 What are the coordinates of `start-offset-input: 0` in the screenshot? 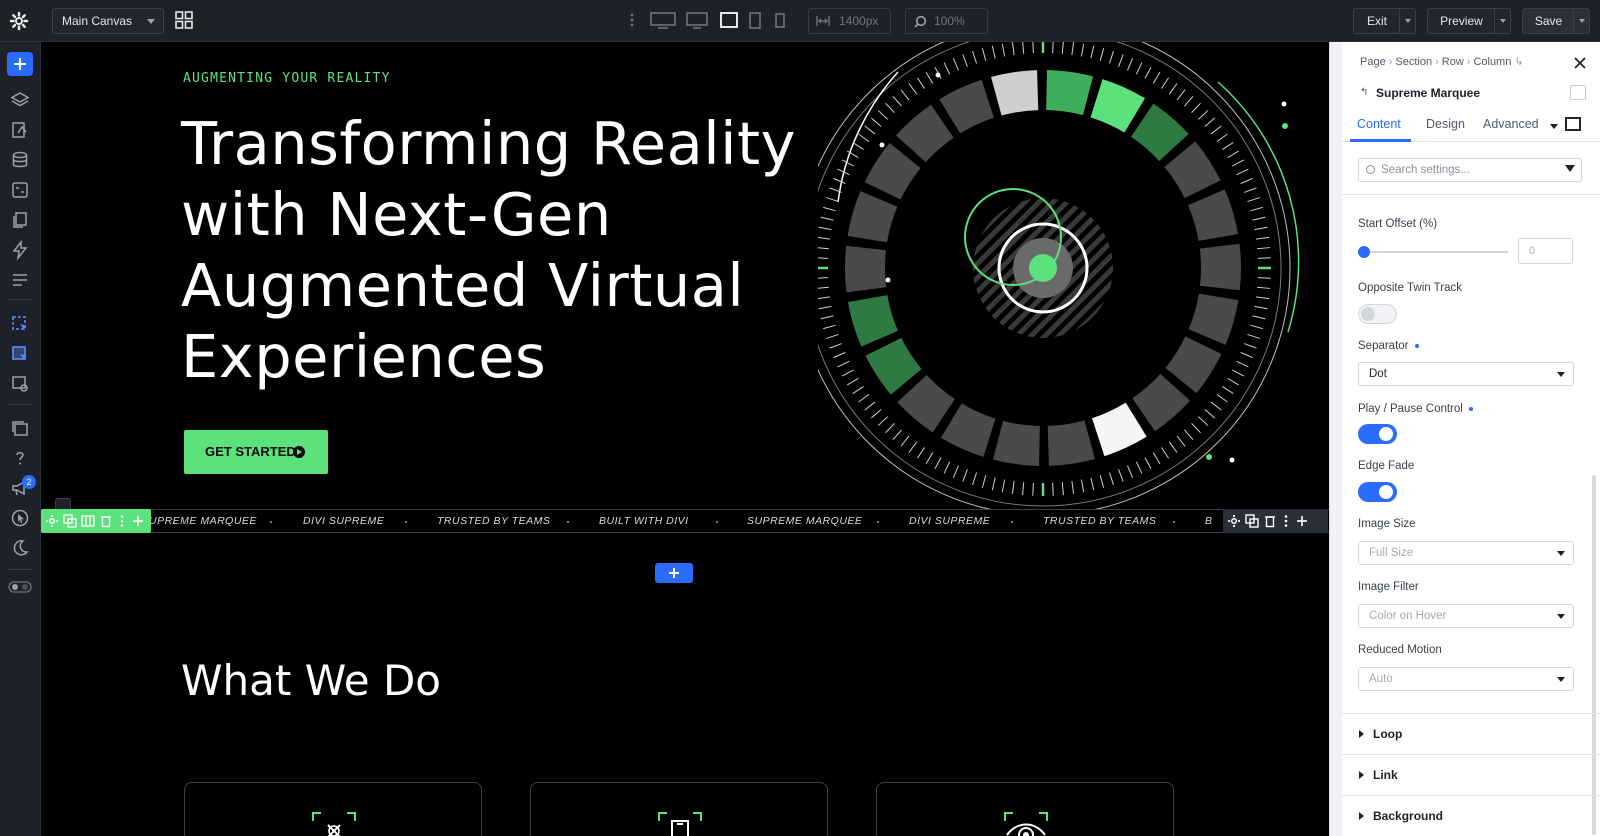 It's located at (1545, 251).